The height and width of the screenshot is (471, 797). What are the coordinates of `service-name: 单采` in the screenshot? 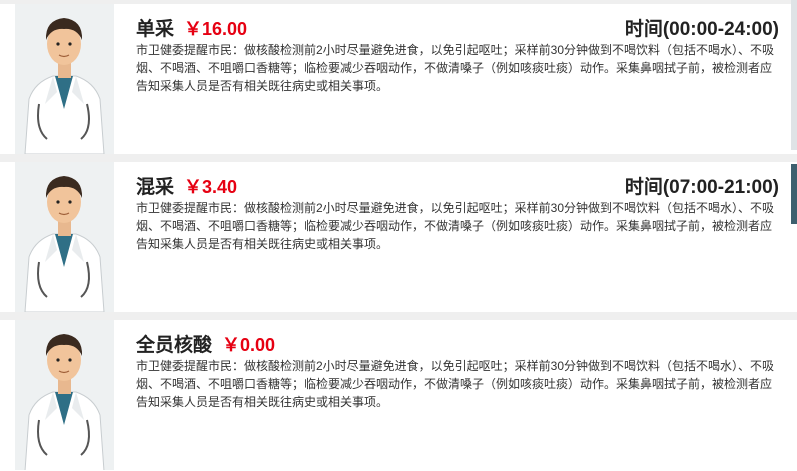 It's located at (155, 29).